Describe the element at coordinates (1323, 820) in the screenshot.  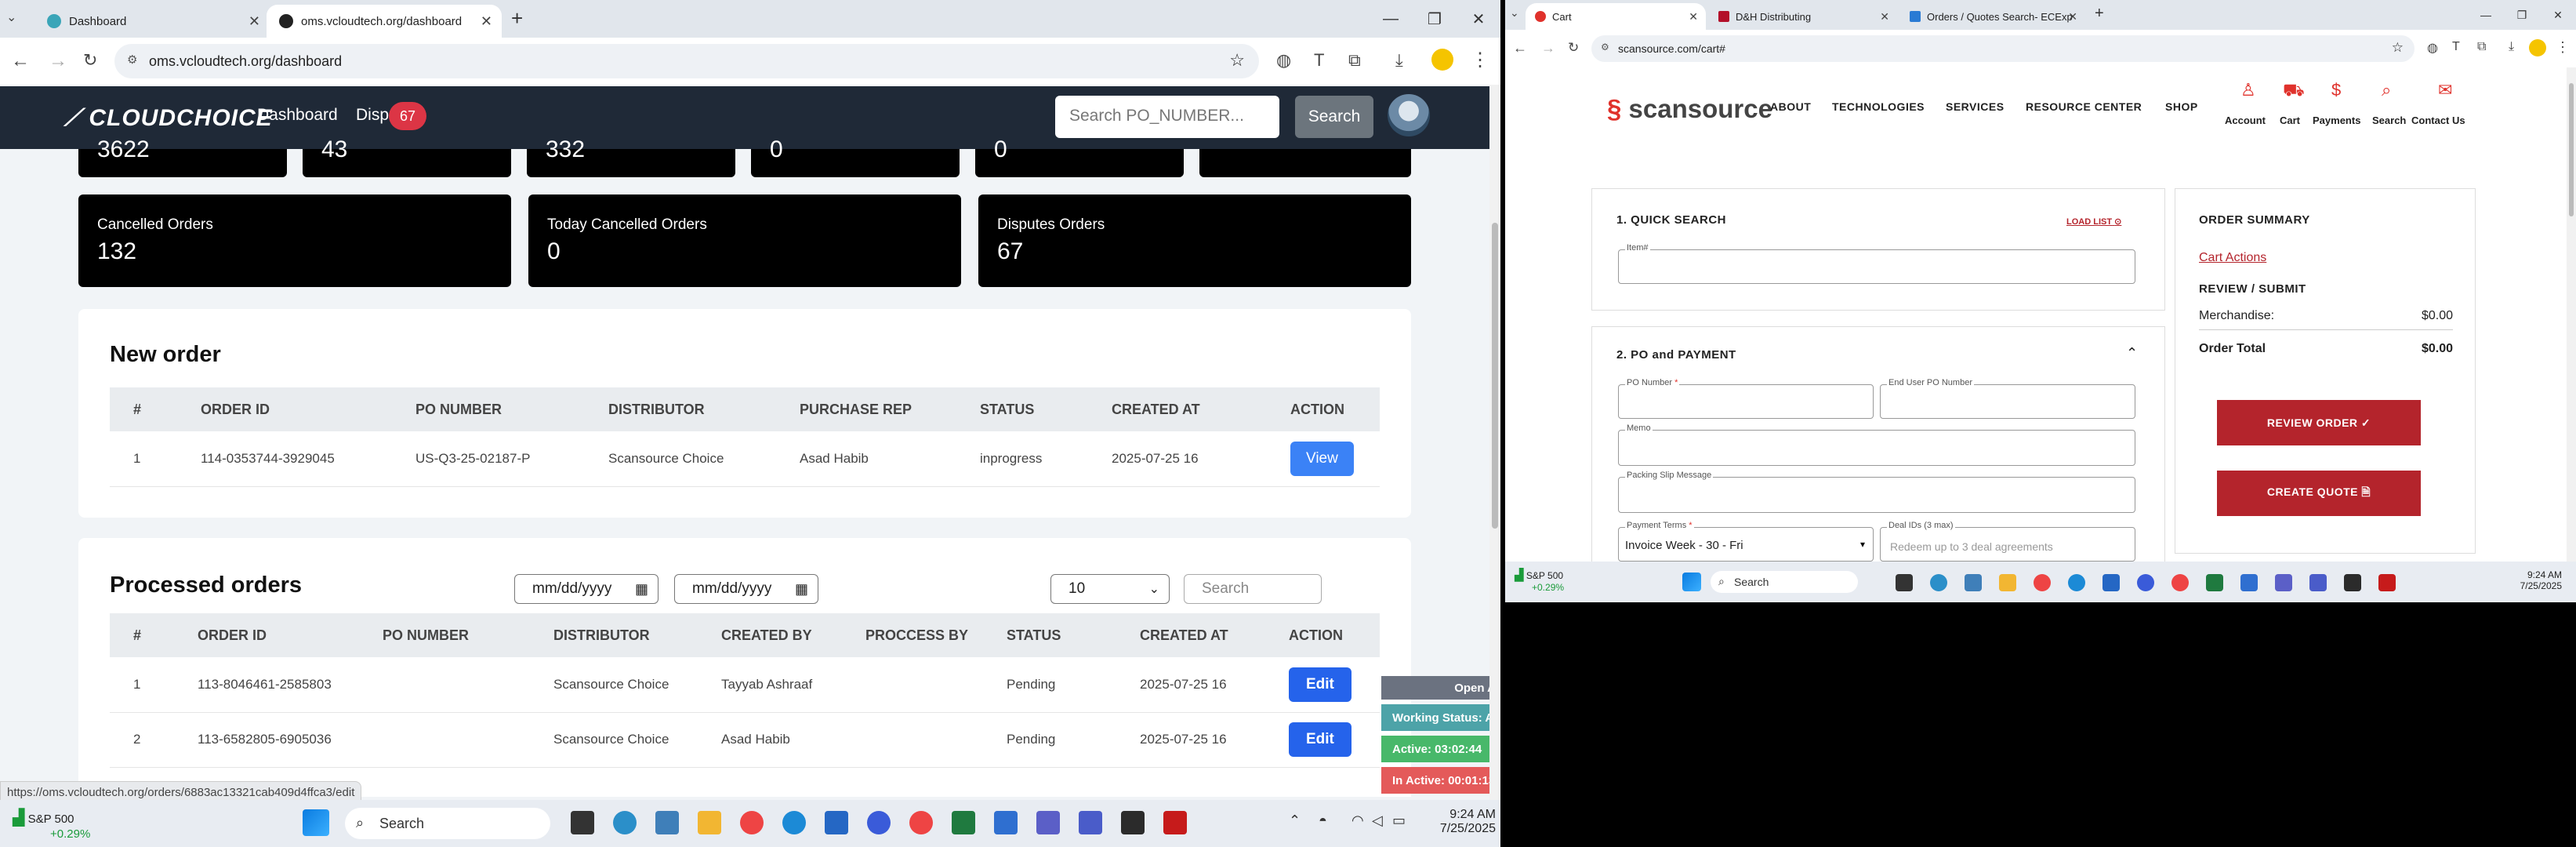
I see `tray-app-icon: ◓` at that location.